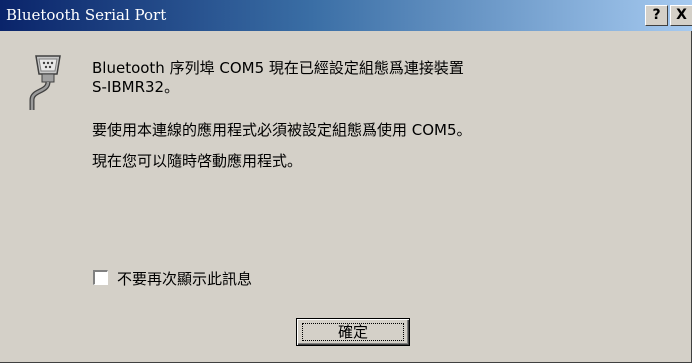 This screenshot has height=363, width=692. What do you see at coordinates (100, 277) in the screenshot?
I see `dont-show-again-checkbox` at bounding box center [100, 277].